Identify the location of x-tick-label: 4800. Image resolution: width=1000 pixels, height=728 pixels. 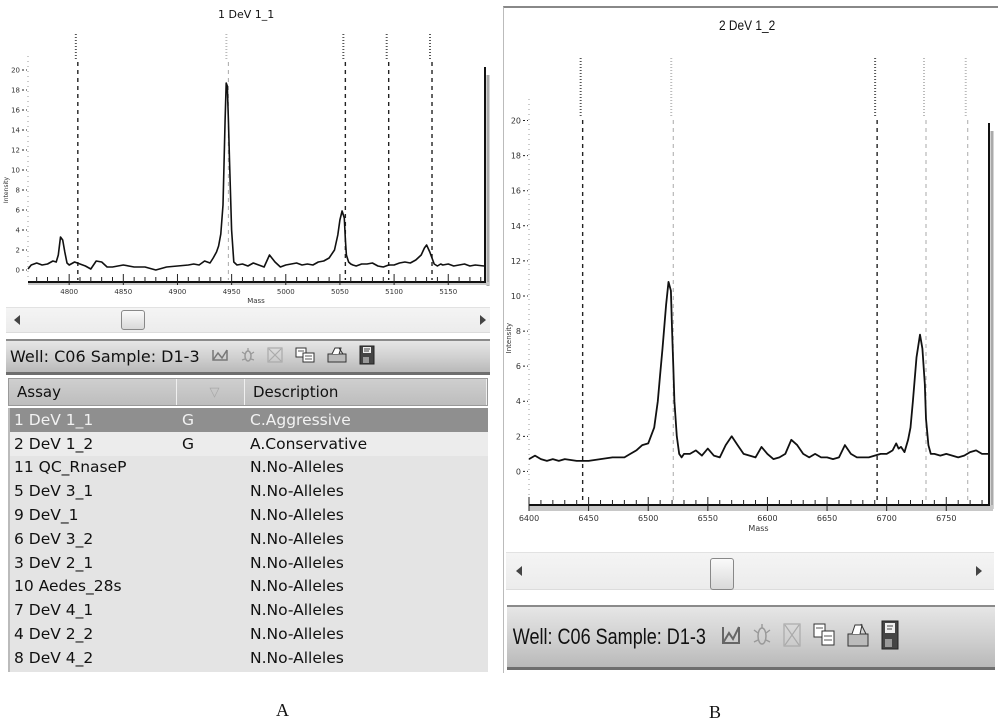
(69, 292).